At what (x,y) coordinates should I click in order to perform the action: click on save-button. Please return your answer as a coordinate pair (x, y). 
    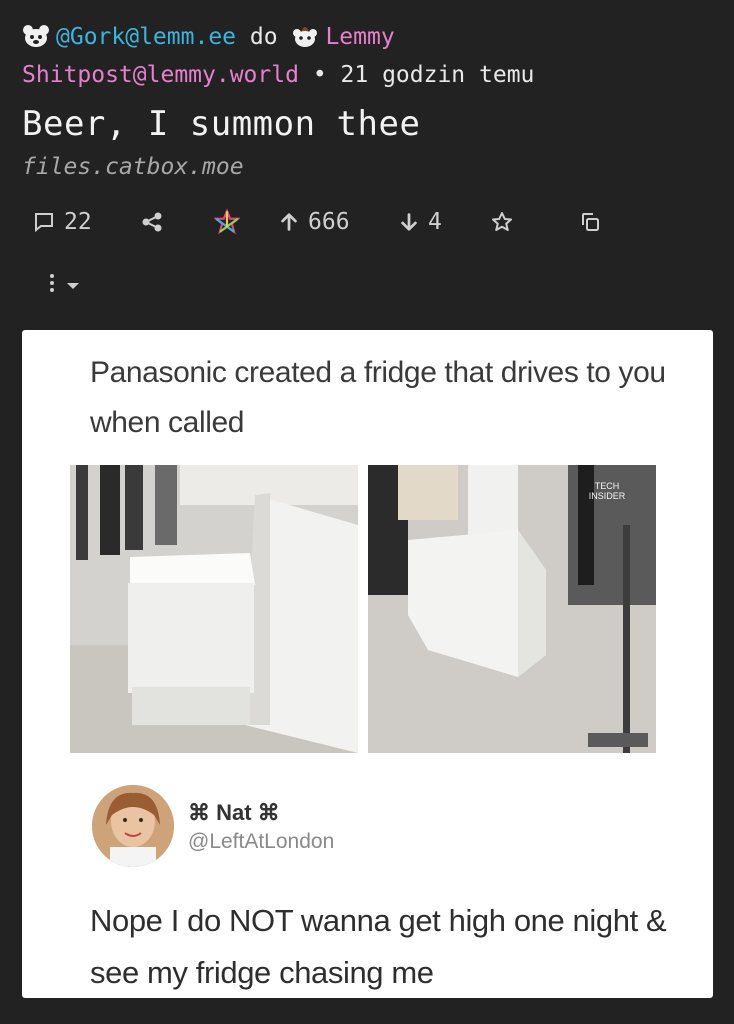
    Looking at the image, I should click on (502, 222).